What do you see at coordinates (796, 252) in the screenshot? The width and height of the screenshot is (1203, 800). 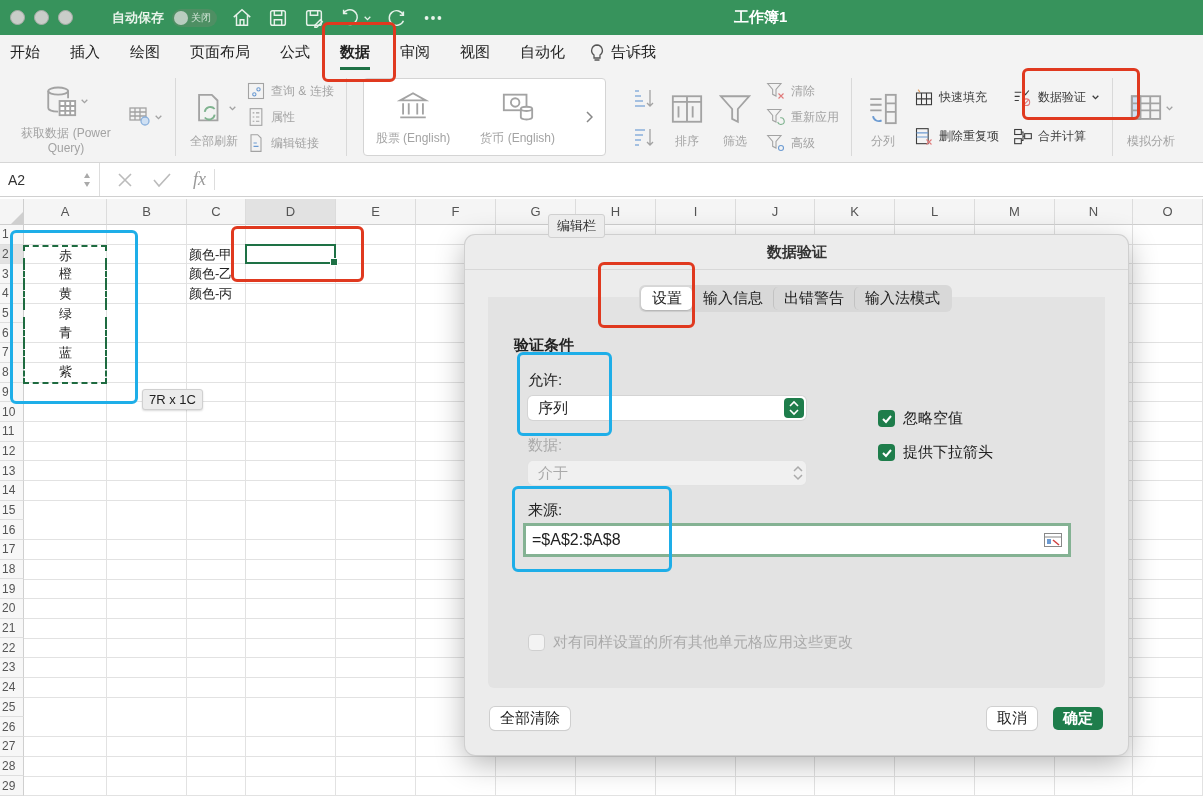 I see `dialog-title: 数据验证` at bounding box center [796, 252].